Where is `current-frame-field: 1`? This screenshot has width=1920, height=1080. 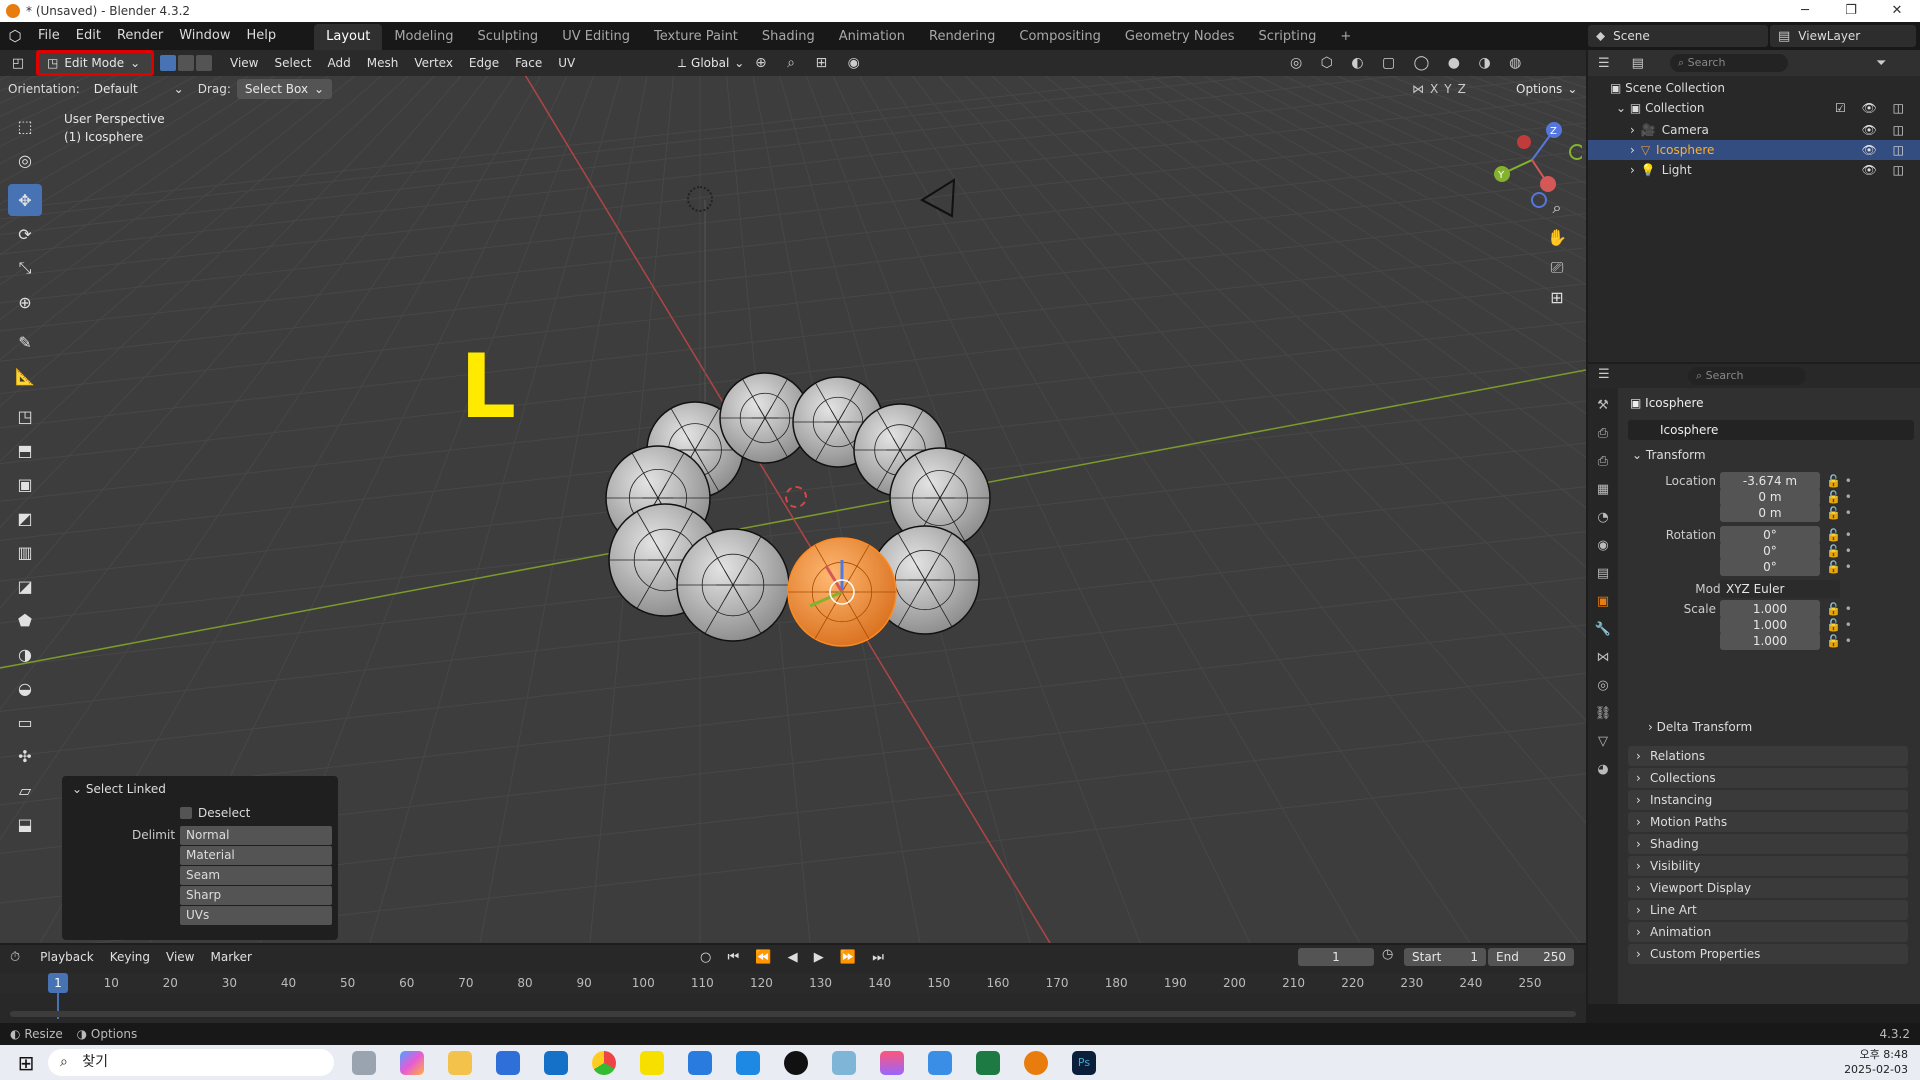 current-frame-field: 1 is located at coordinates (1336, 957).